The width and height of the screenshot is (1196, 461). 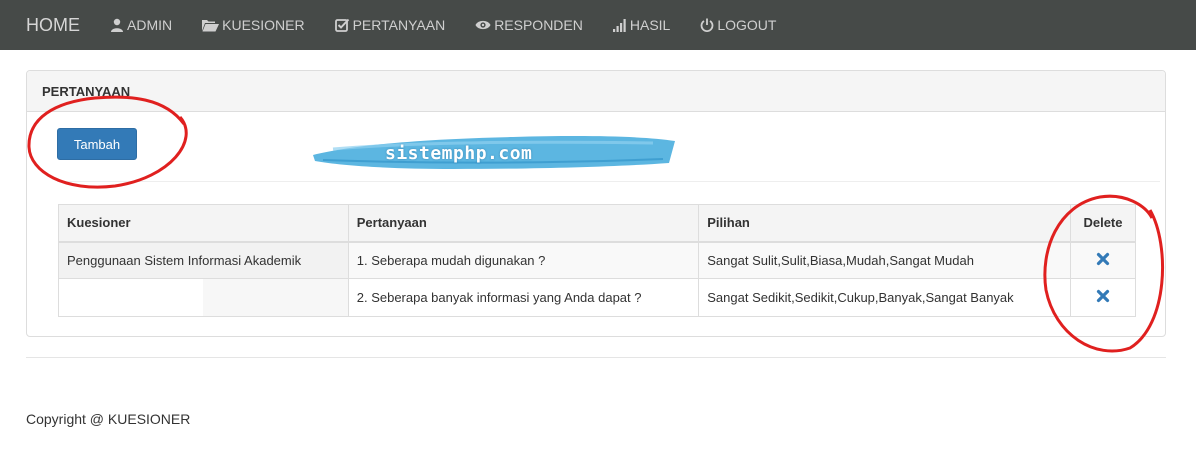 I want to click on cell-pertanyaan: 1. Seberapa mudah digunakan ?, so click(x=523, y=260).